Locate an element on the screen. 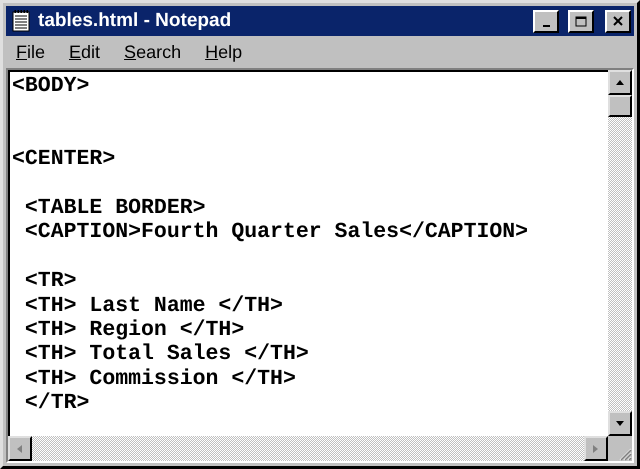 This screenshot has width=640, height=469. notepad-icon is located at coordinates (21, 21).